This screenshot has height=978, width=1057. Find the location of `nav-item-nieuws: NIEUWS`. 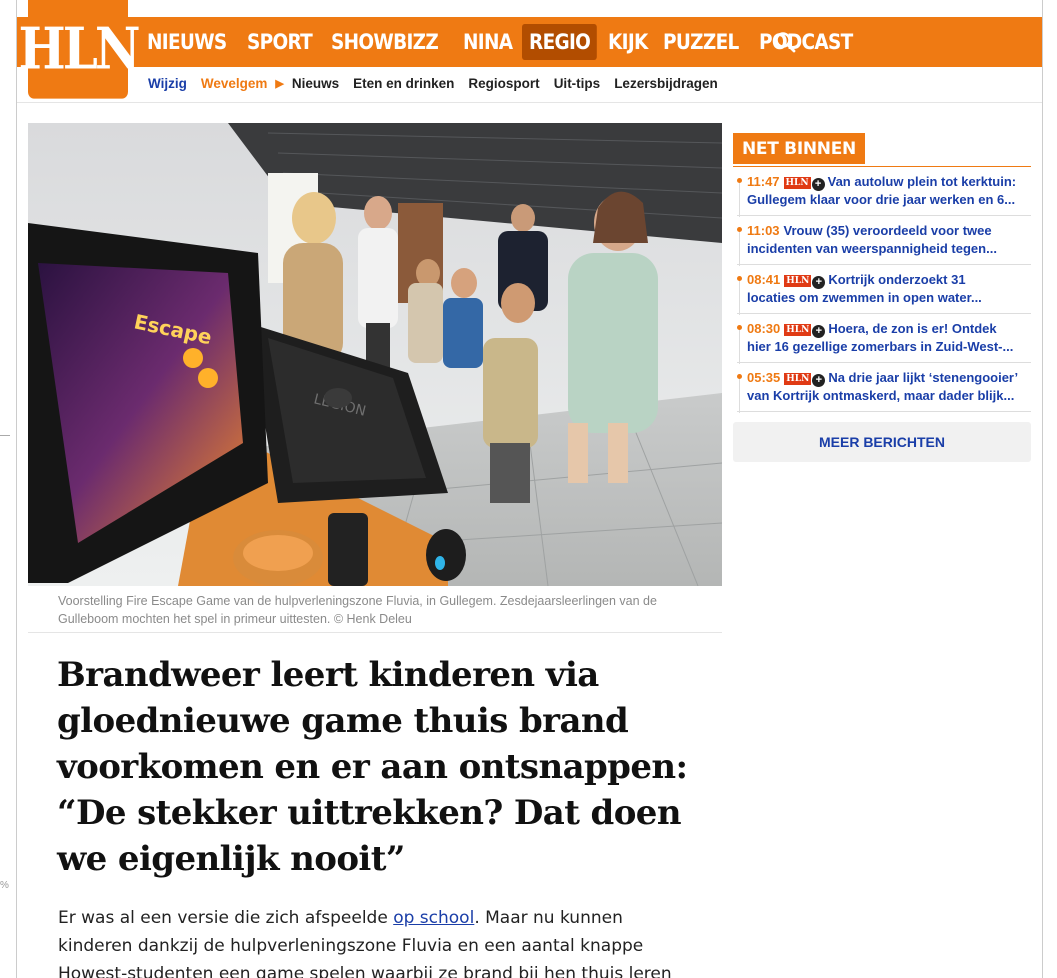

nav-item-nieuws: NIEUWS is located at coordinates (187, 42).